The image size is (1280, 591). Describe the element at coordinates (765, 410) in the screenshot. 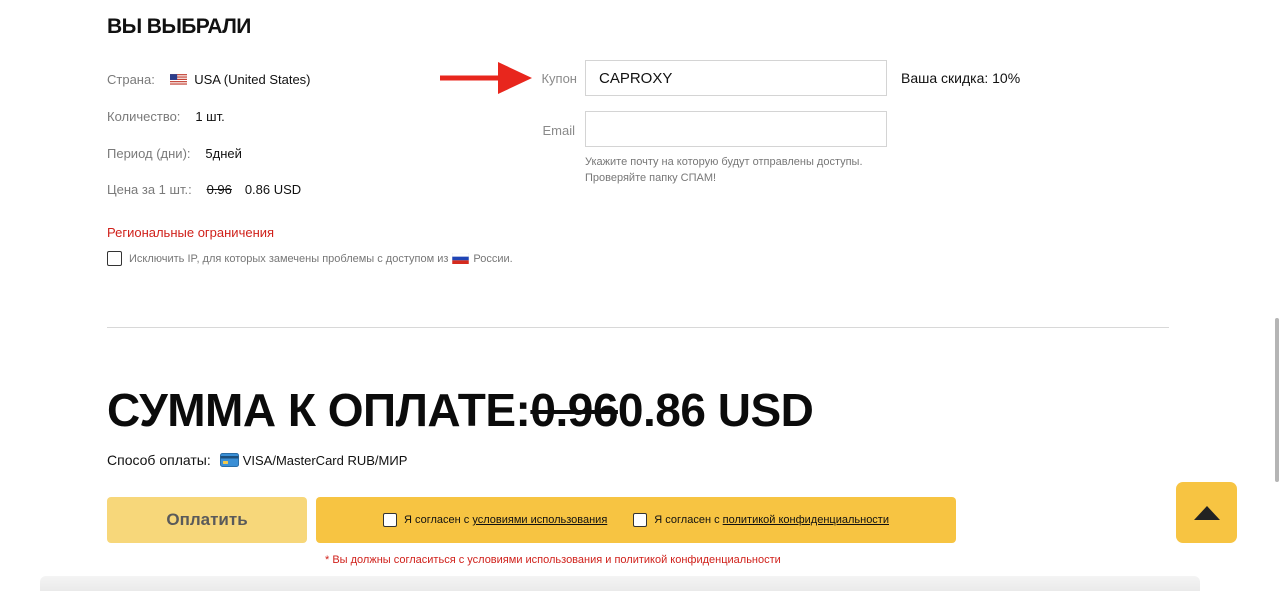

I see `total-currency: USD` at that location.